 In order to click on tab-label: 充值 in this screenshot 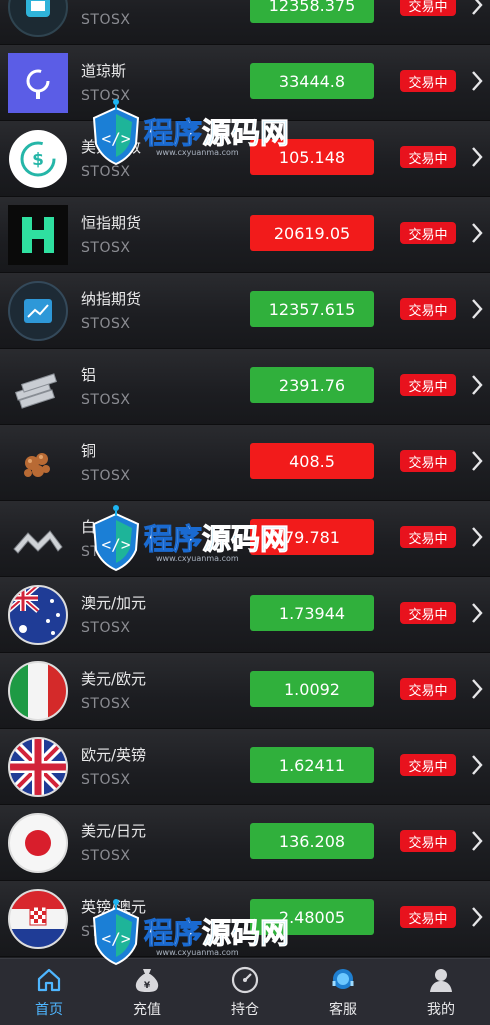, I will do `click(147, 1010)`.